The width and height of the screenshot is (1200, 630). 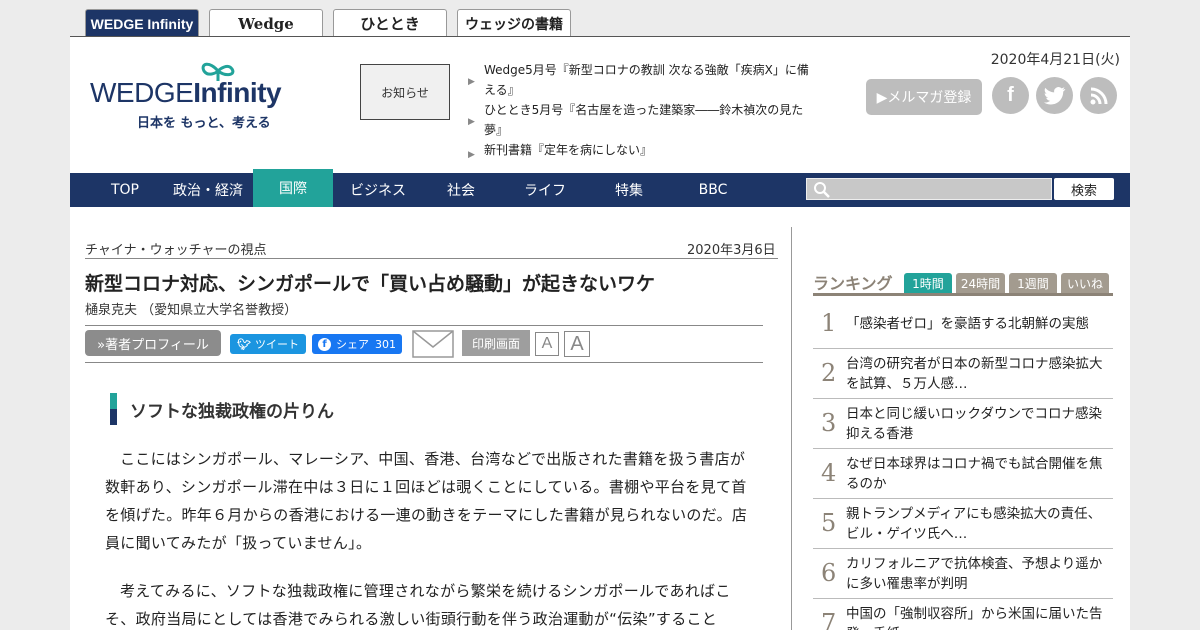 I want to click on facebook-share-button: f シェア 301, so click(x=357, y=344).